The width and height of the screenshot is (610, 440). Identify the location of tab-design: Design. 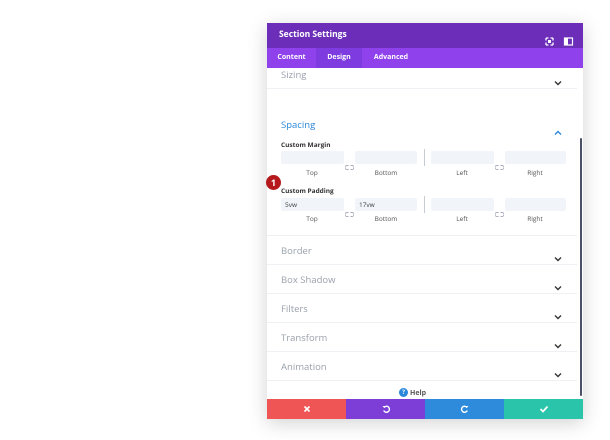
(339, 58).